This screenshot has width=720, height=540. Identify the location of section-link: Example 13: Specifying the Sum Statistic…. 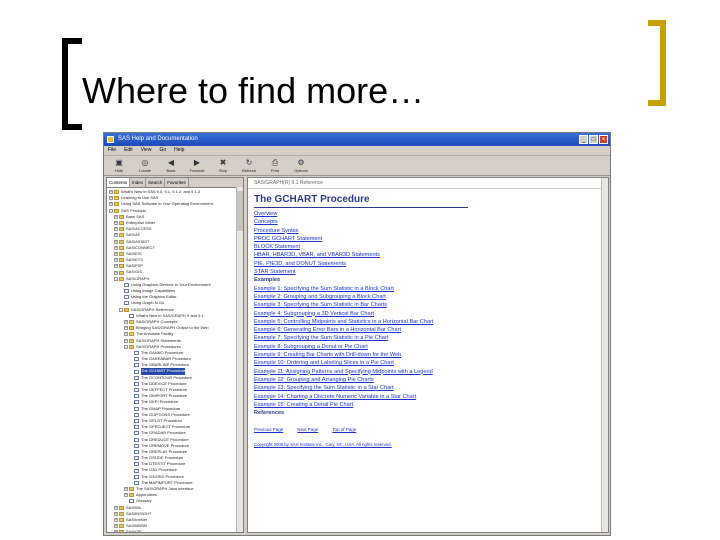
(428, 388).